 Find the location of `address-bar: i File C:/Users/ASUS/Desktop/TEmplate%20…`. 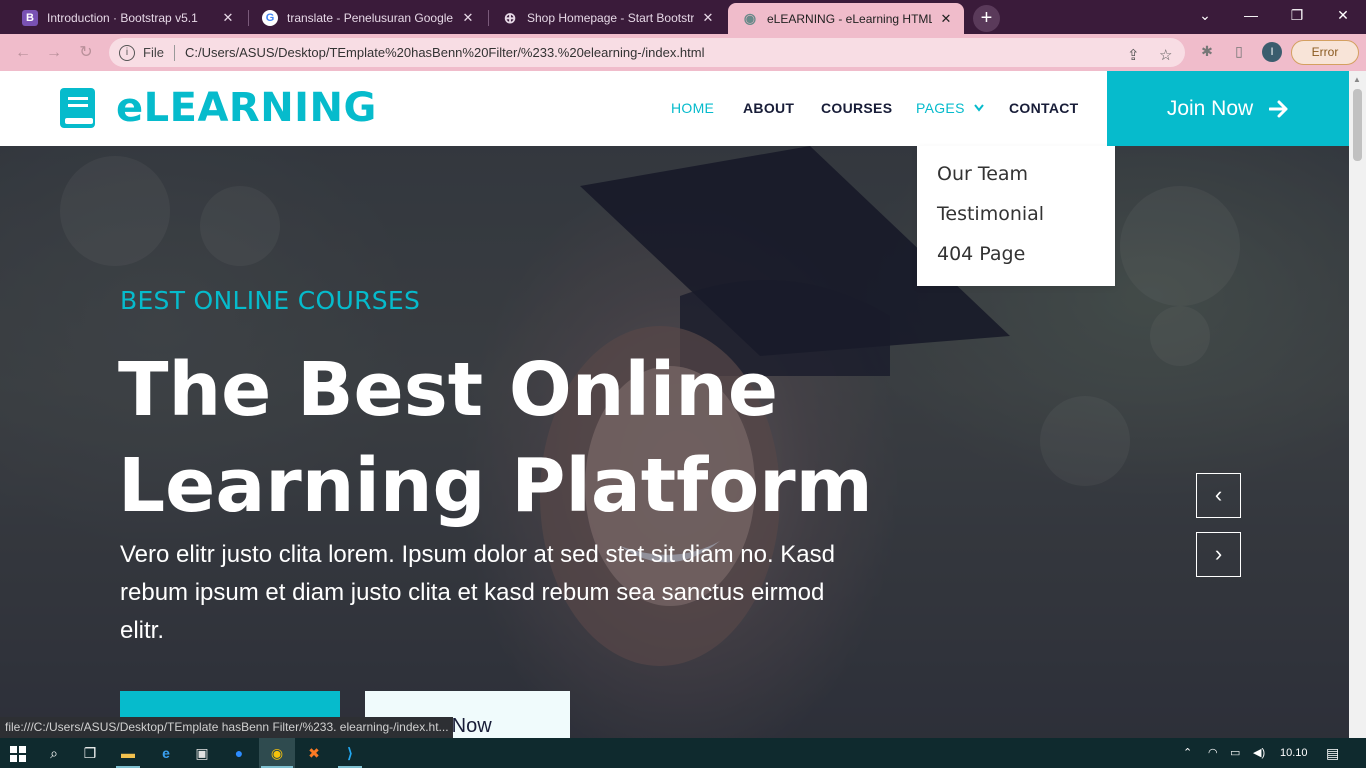

address-bar: i File C:/Users/ASUS/Desktop/TEmplate%20… is located at coordinates (647, 52).